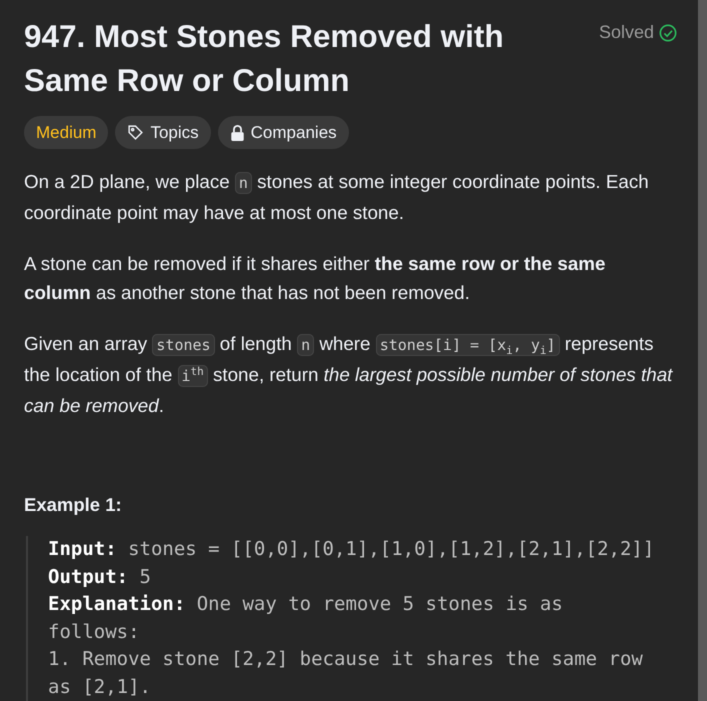  Describe the element at coordinates (306, 618) in the screenshot. I see `example-line: Explanation: One way to remove 5 stones is as follows:` at that location.